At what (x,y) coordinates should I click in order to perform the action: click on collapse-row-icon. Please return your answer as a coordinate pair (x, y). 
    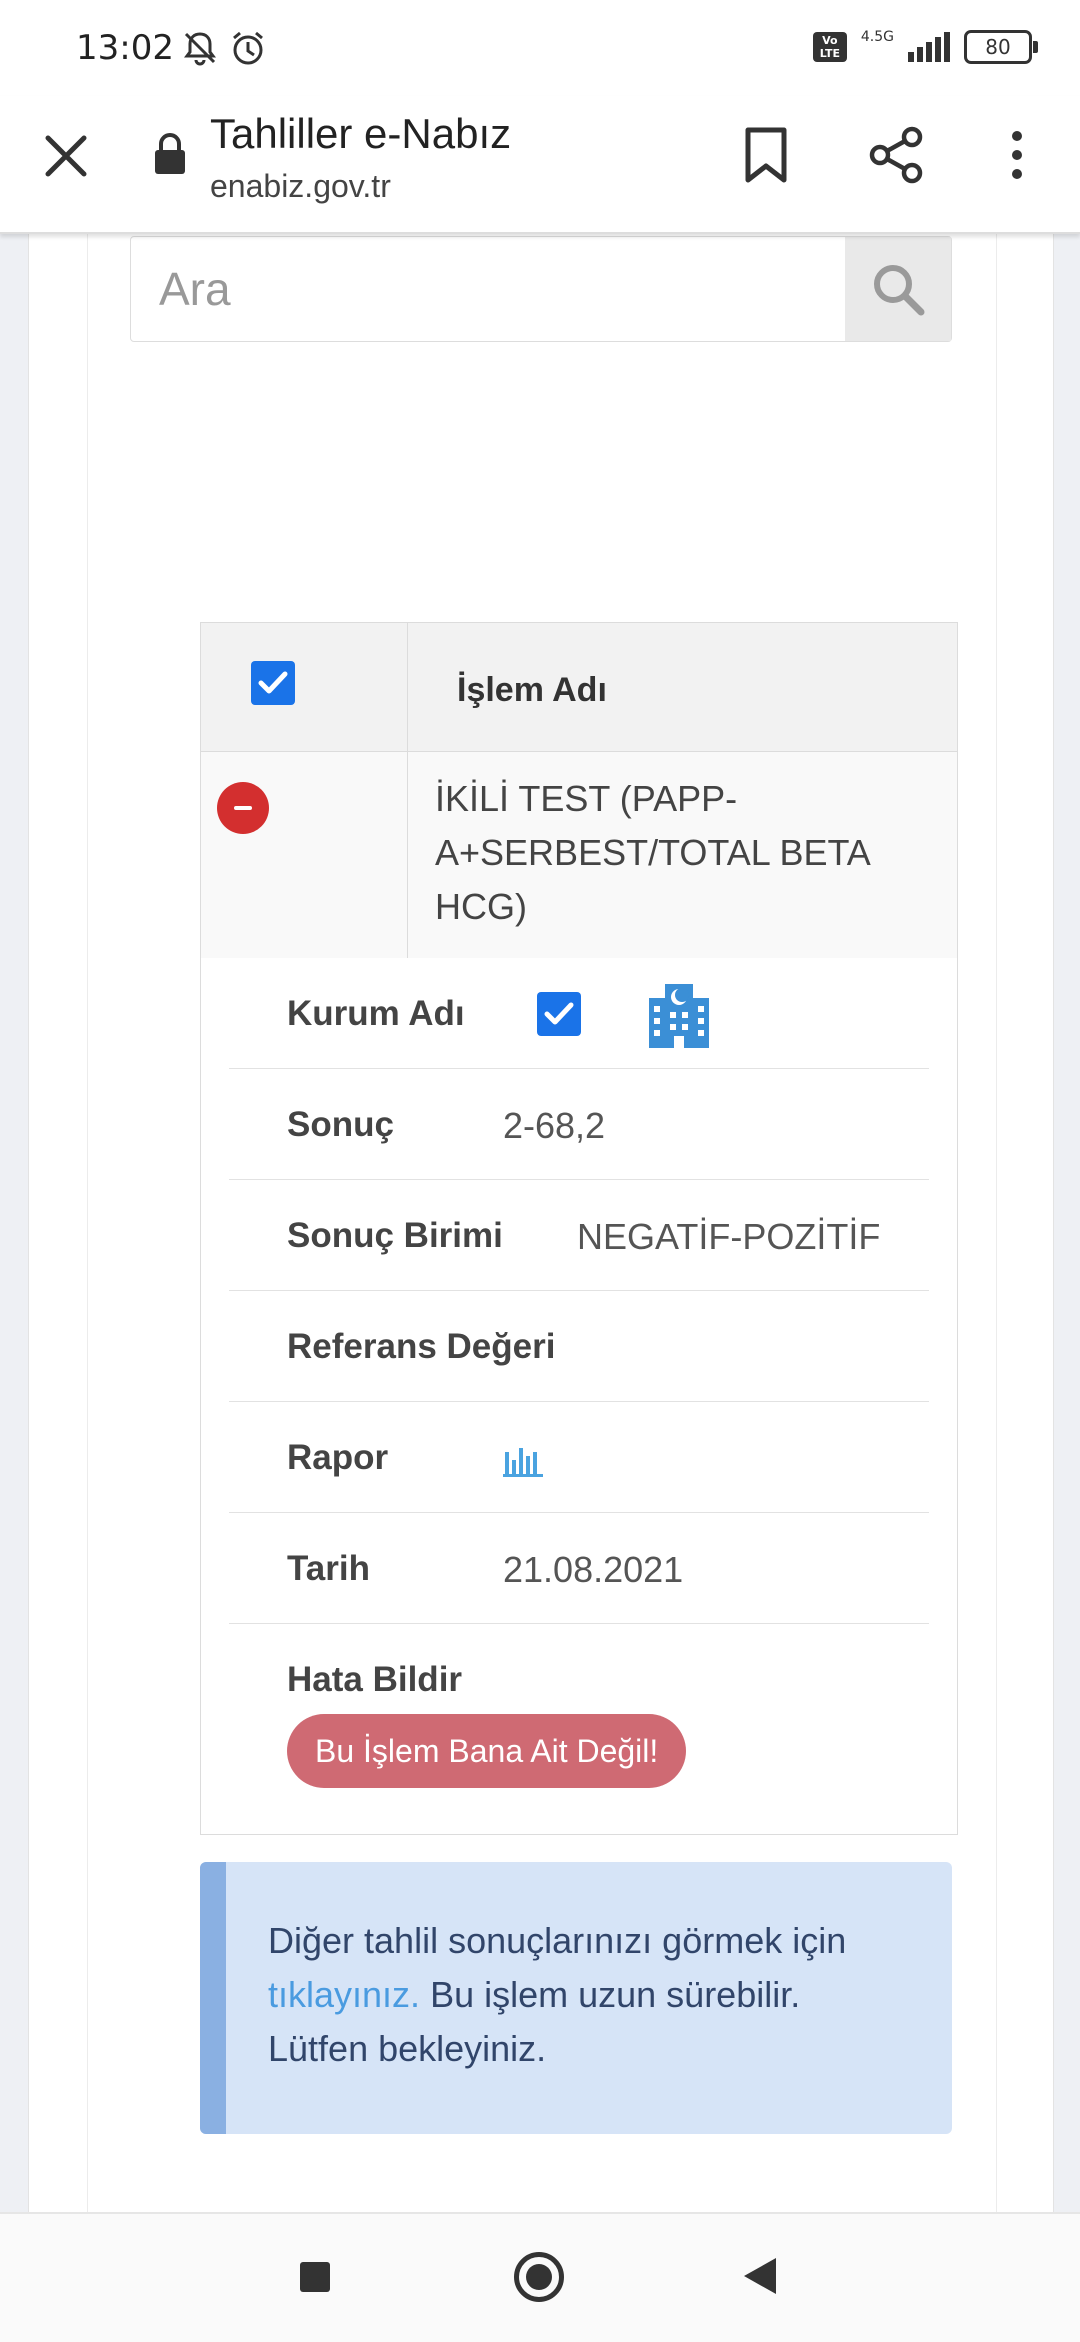
    Looking at the image, I should click on (243, 808).